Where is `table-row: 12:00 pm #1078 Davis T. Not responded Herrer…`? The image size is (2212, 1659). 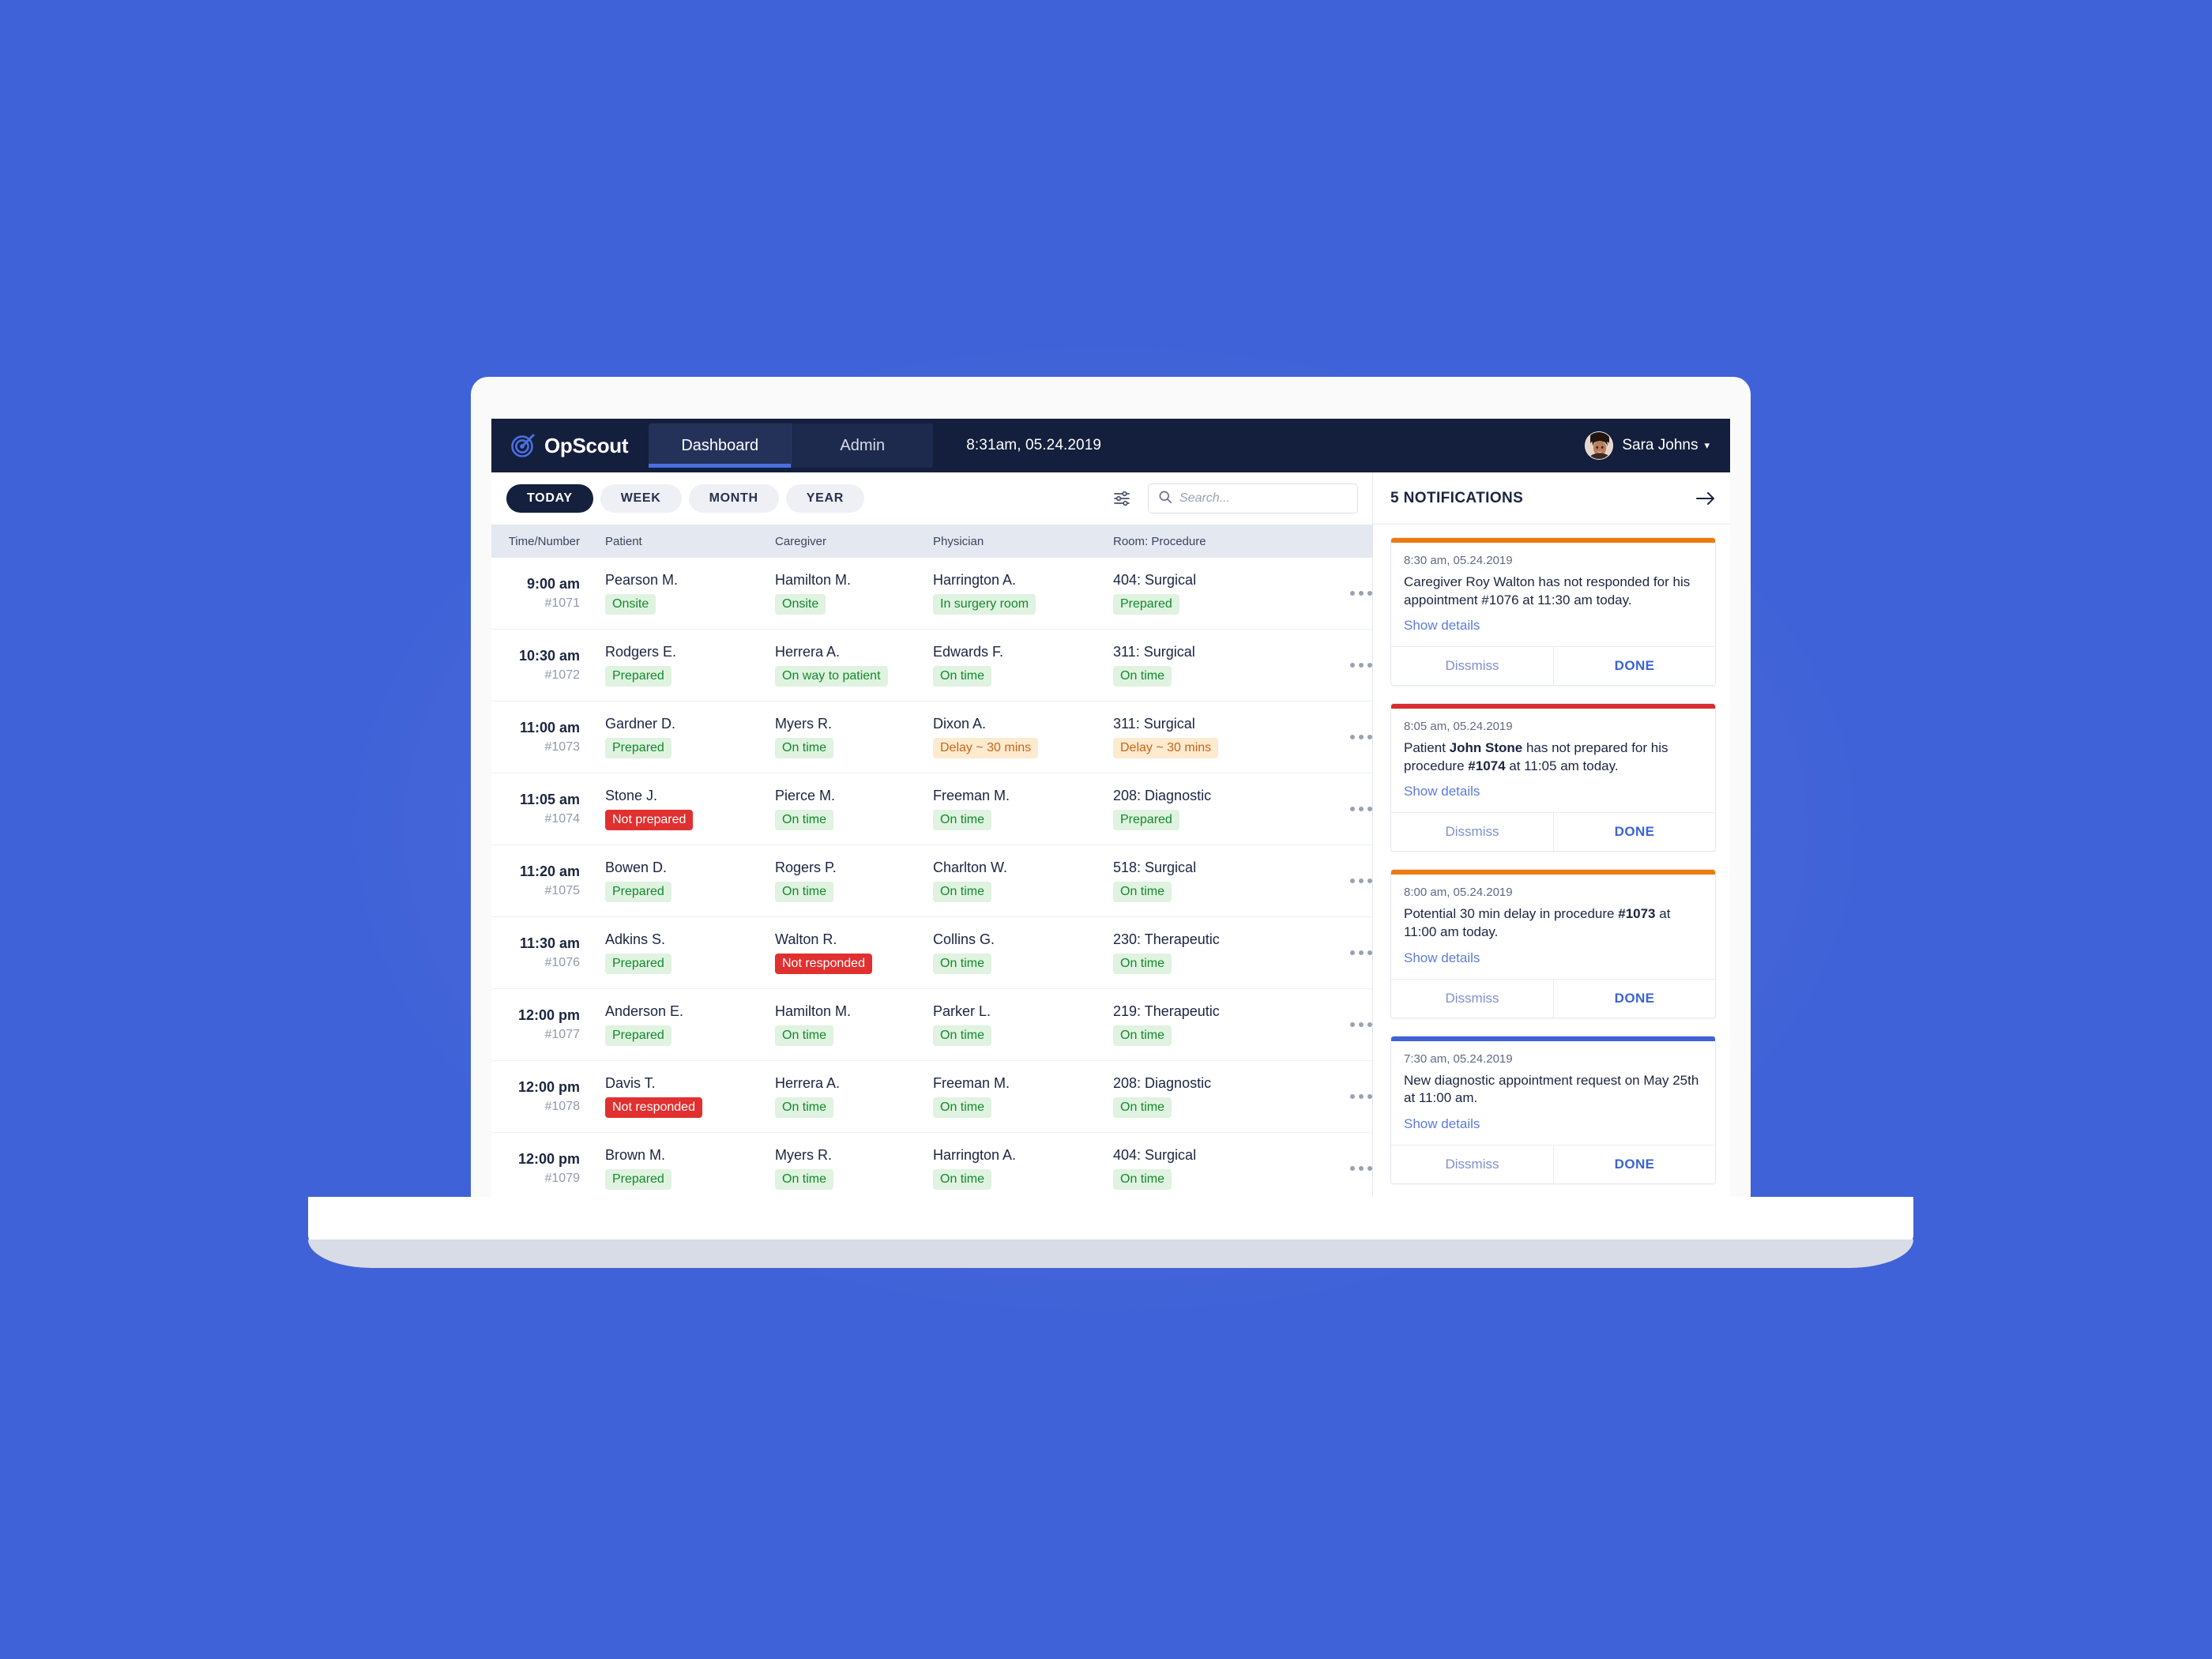
table-row: 12:00 pm #1078 Davis T. Not responded Herrer… is located at coordinates (932, 1097).